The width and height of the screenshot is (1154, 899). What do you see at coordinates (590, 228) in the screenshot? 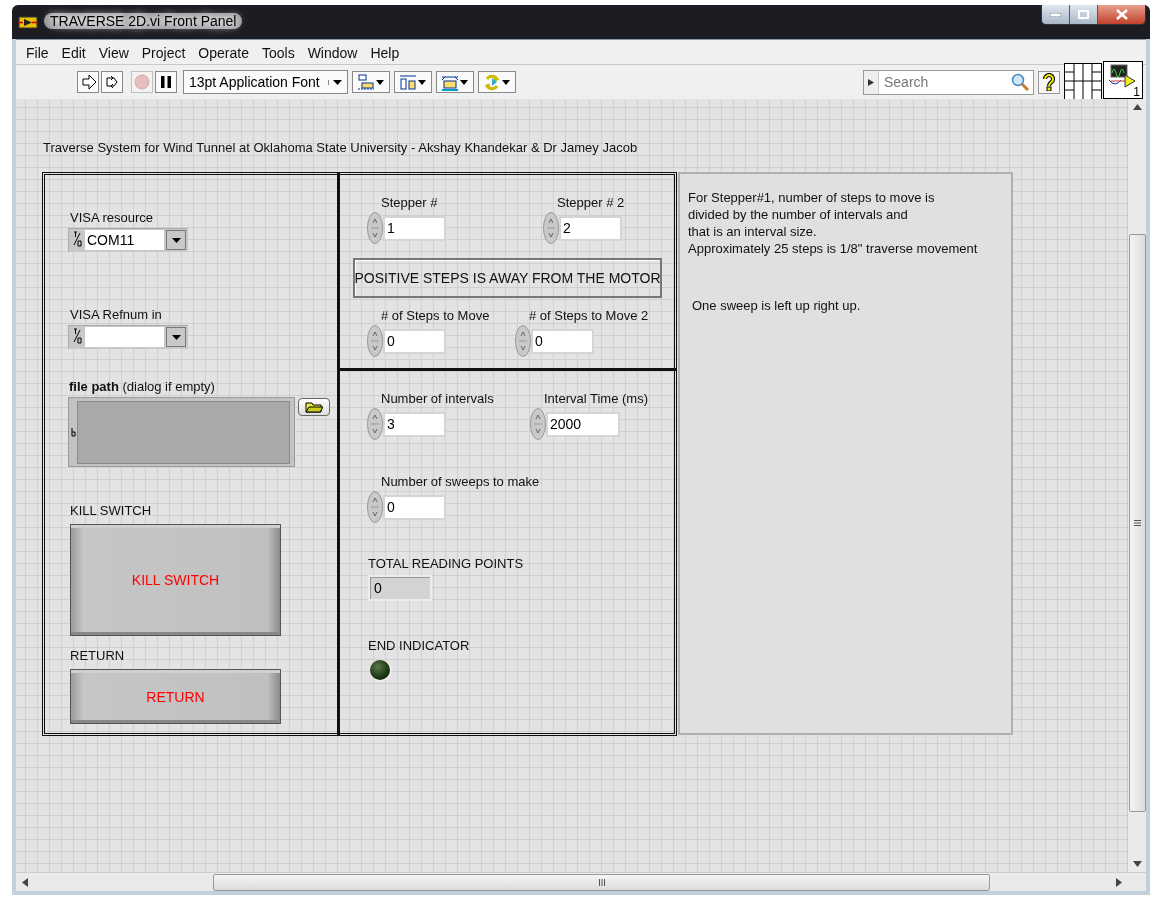
I see `numeric-field: 2` at bounding box center [590, 228].